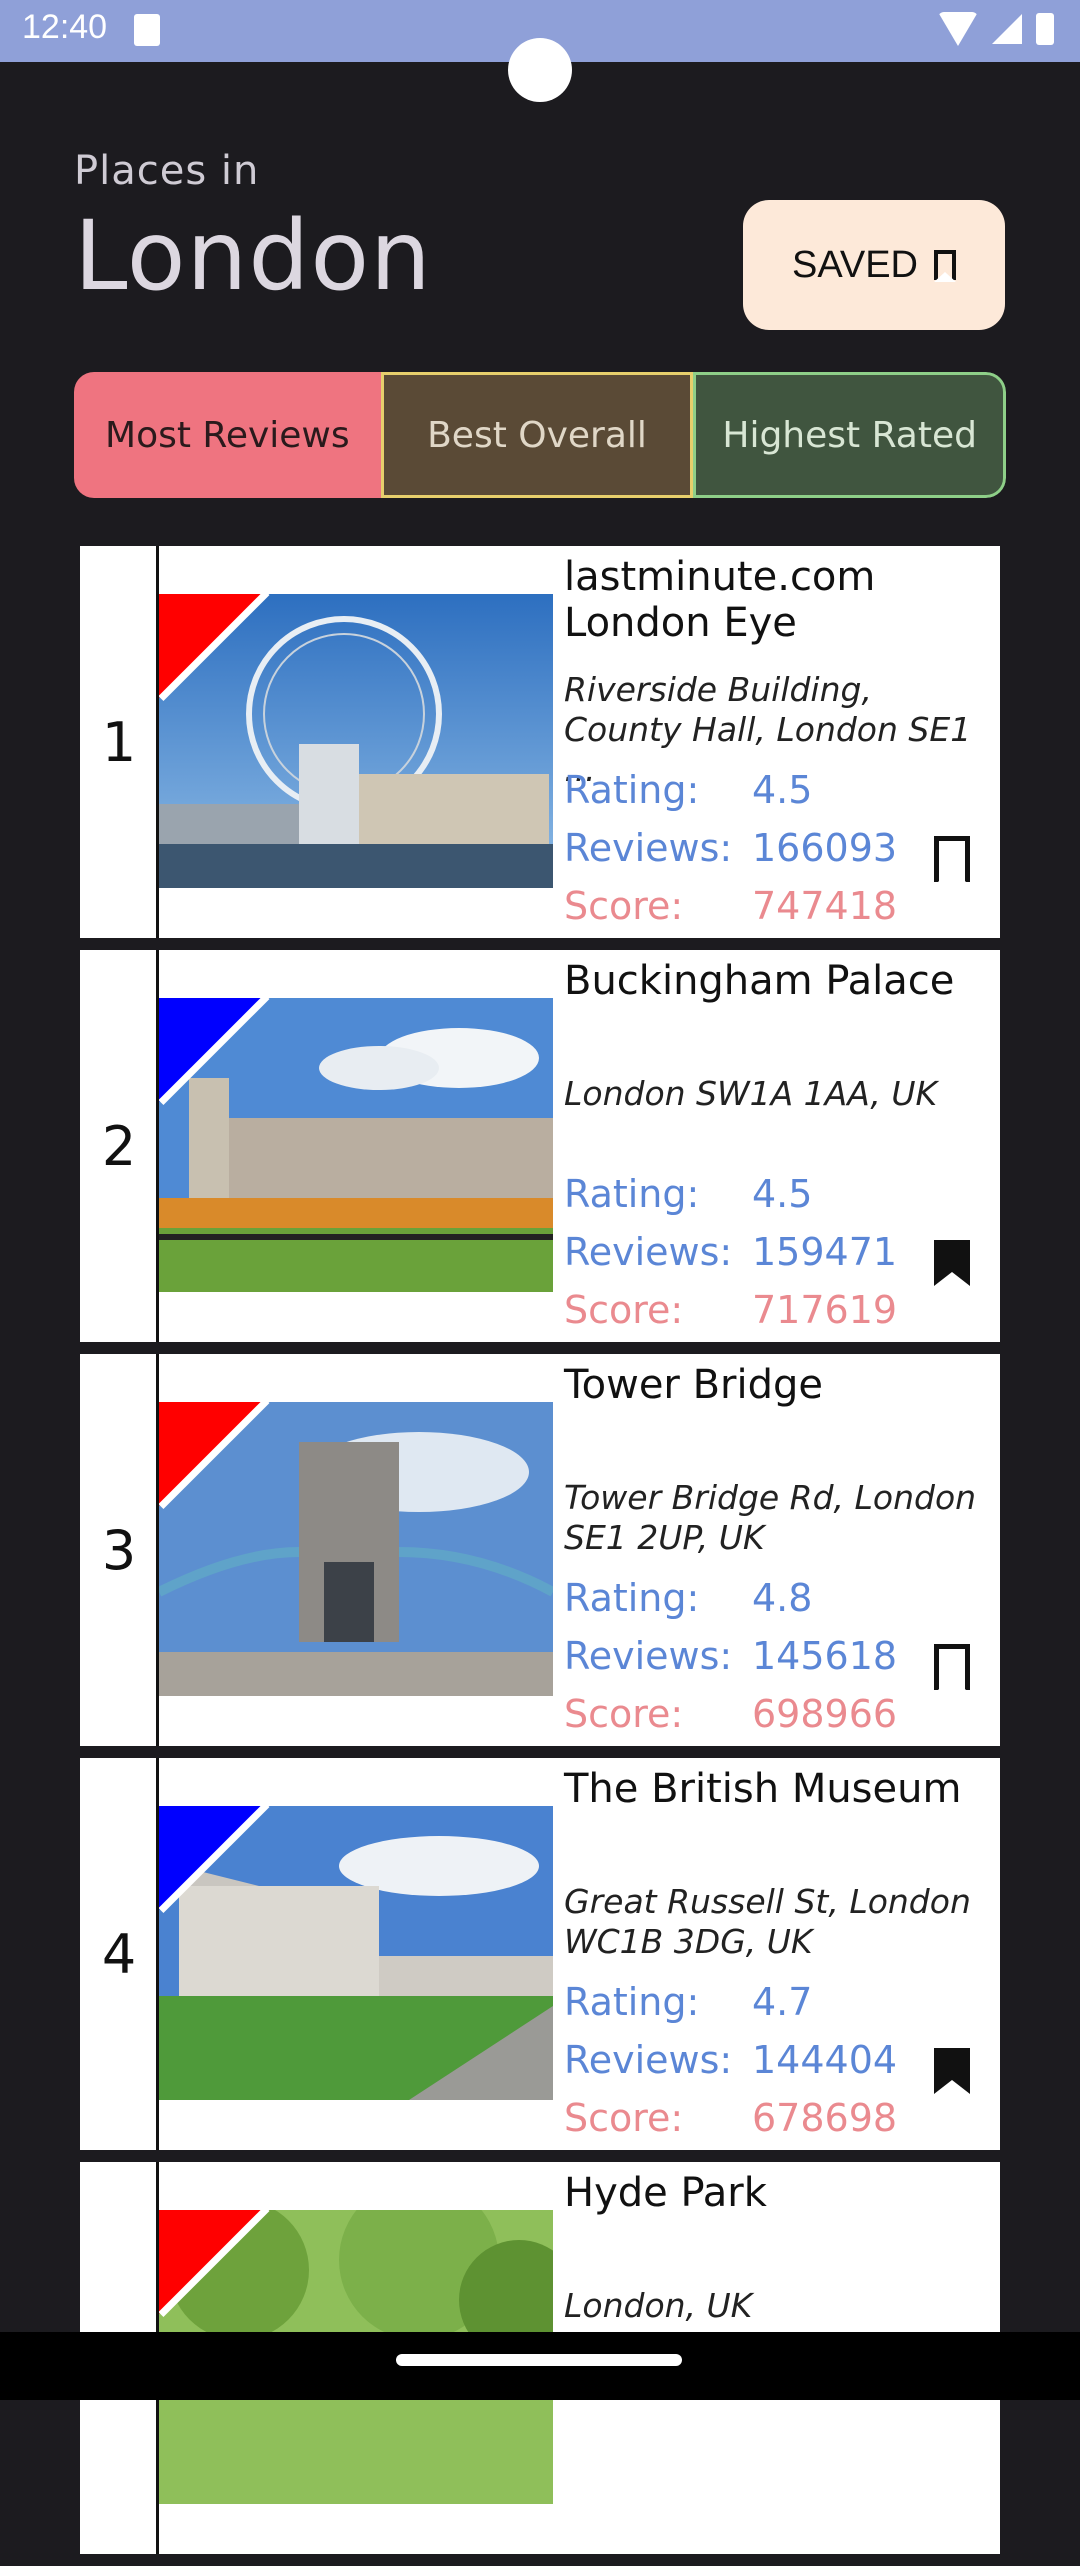 The width and height of the screenshot is (1080, 2566). What do you see at coordinates (763, 1789) in the screenshot?
I see `place-name: The British Museum` at bounding box center [763, 1789].